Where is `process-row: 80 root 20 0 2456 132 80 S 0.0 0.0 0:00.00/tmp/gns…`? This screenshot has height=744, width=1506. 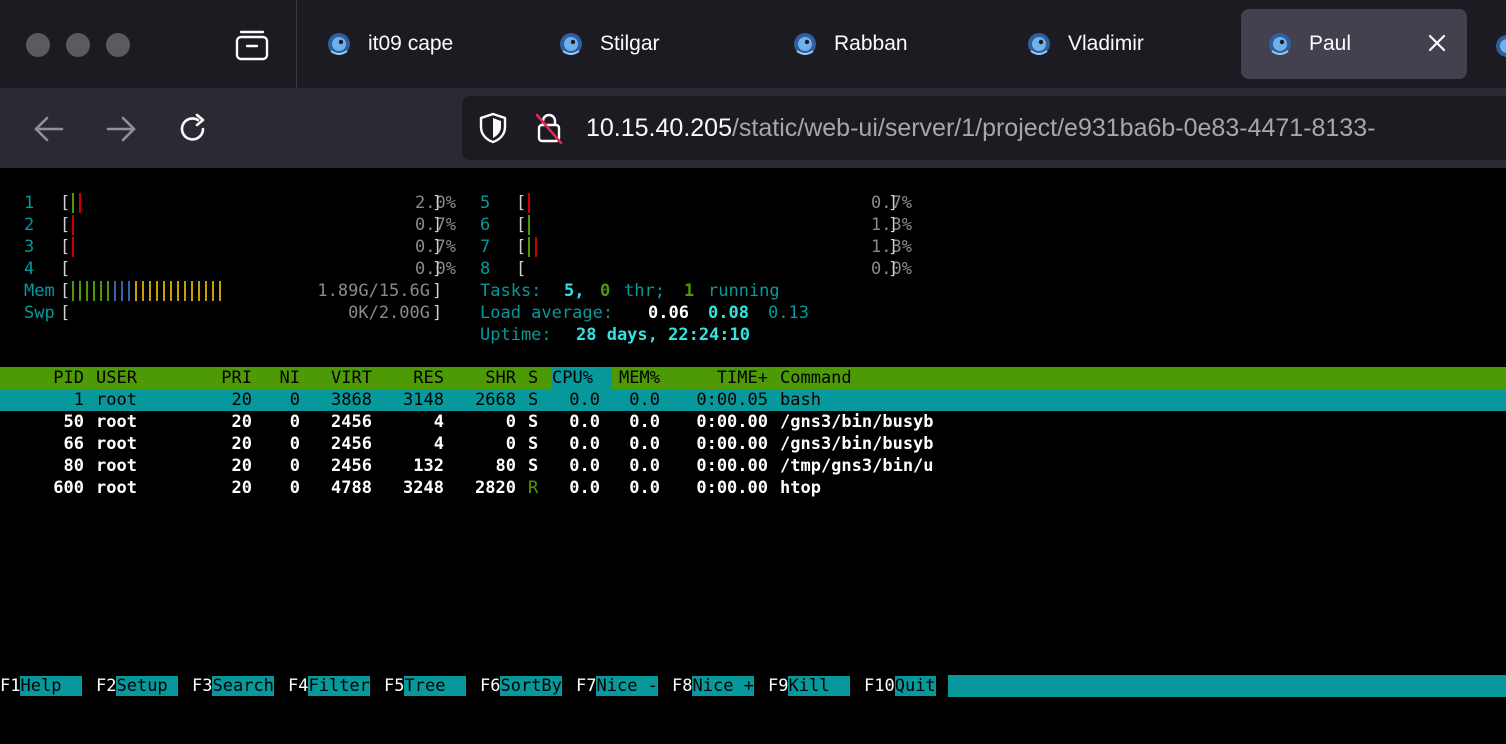 process-row: 80 root 20 0 2456 132 80 S 0.0 0.0 0:00.00/tmp/gns… is located at coordinates (753, 466).